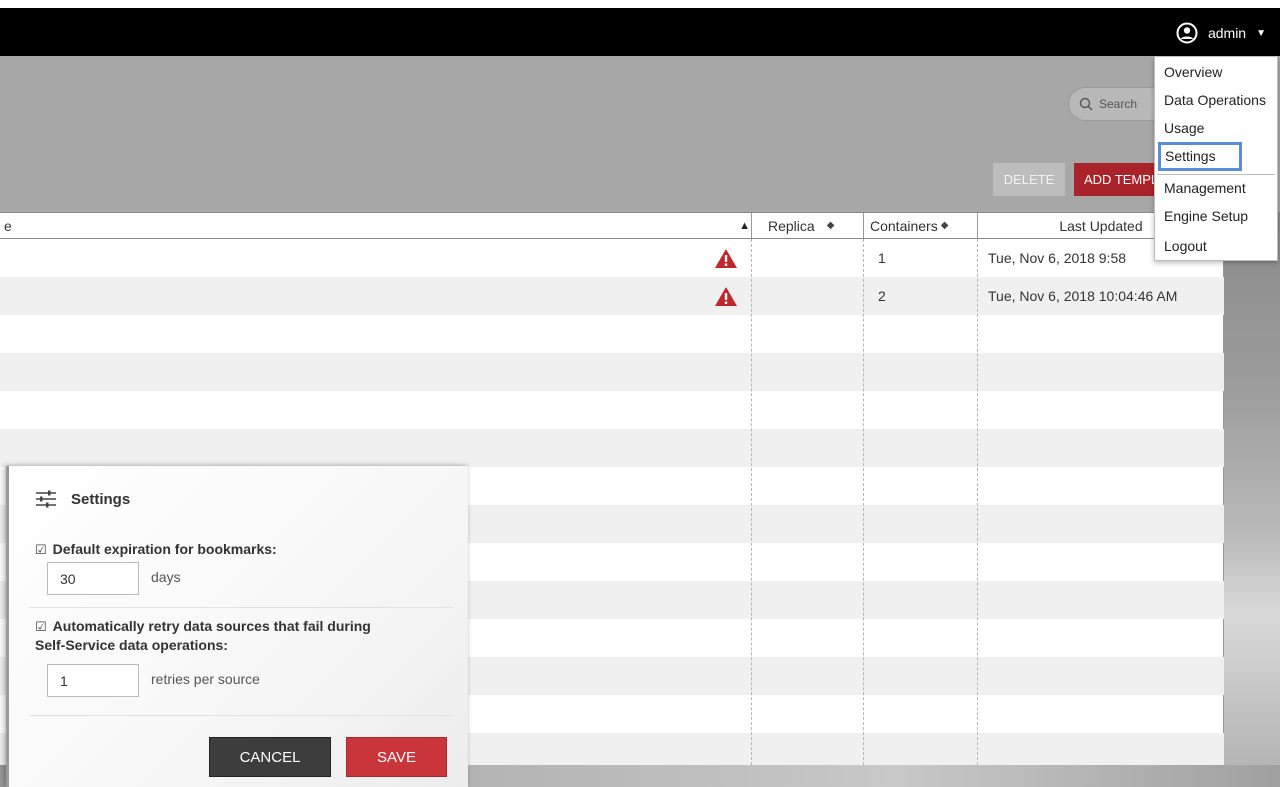  What do you see at coordinates (93, 680) in the screenshot?
I see `retry-count-input` at bounding box center [93, 680].